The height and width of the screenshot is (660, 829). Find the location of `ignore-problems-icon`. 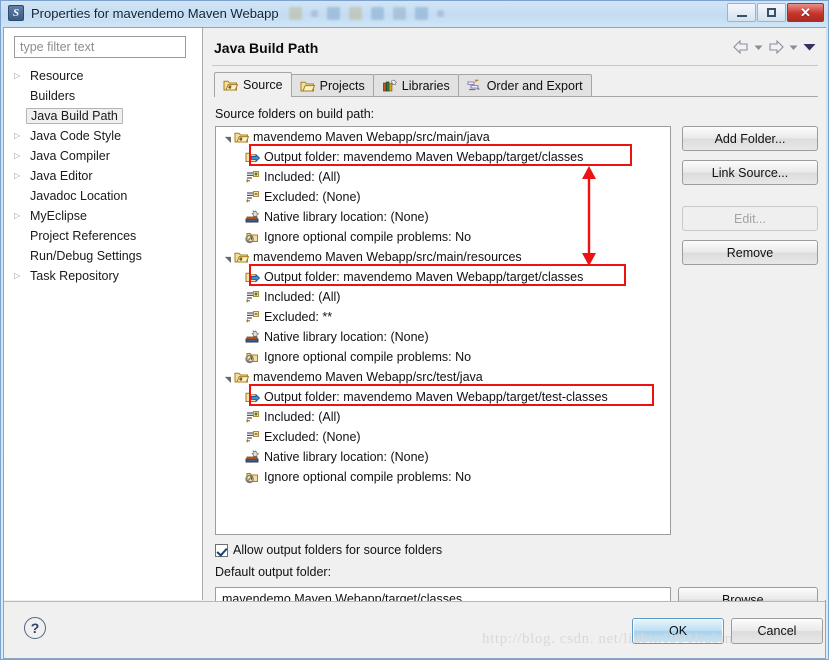

ignore-problems-icon is located at coordinates (252, 357).